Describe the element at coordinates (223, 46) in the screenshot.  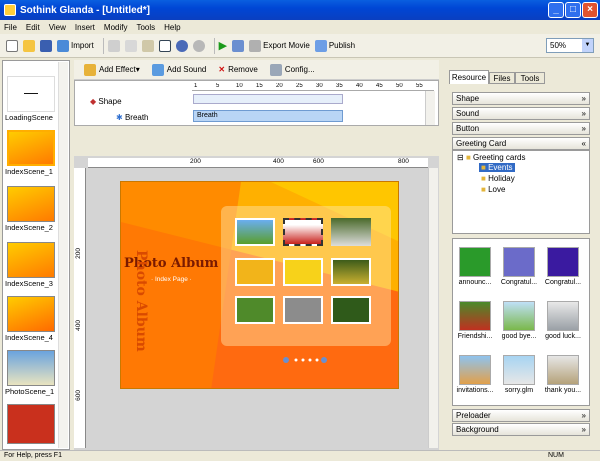
I see `play-icon: ▶` at that location.